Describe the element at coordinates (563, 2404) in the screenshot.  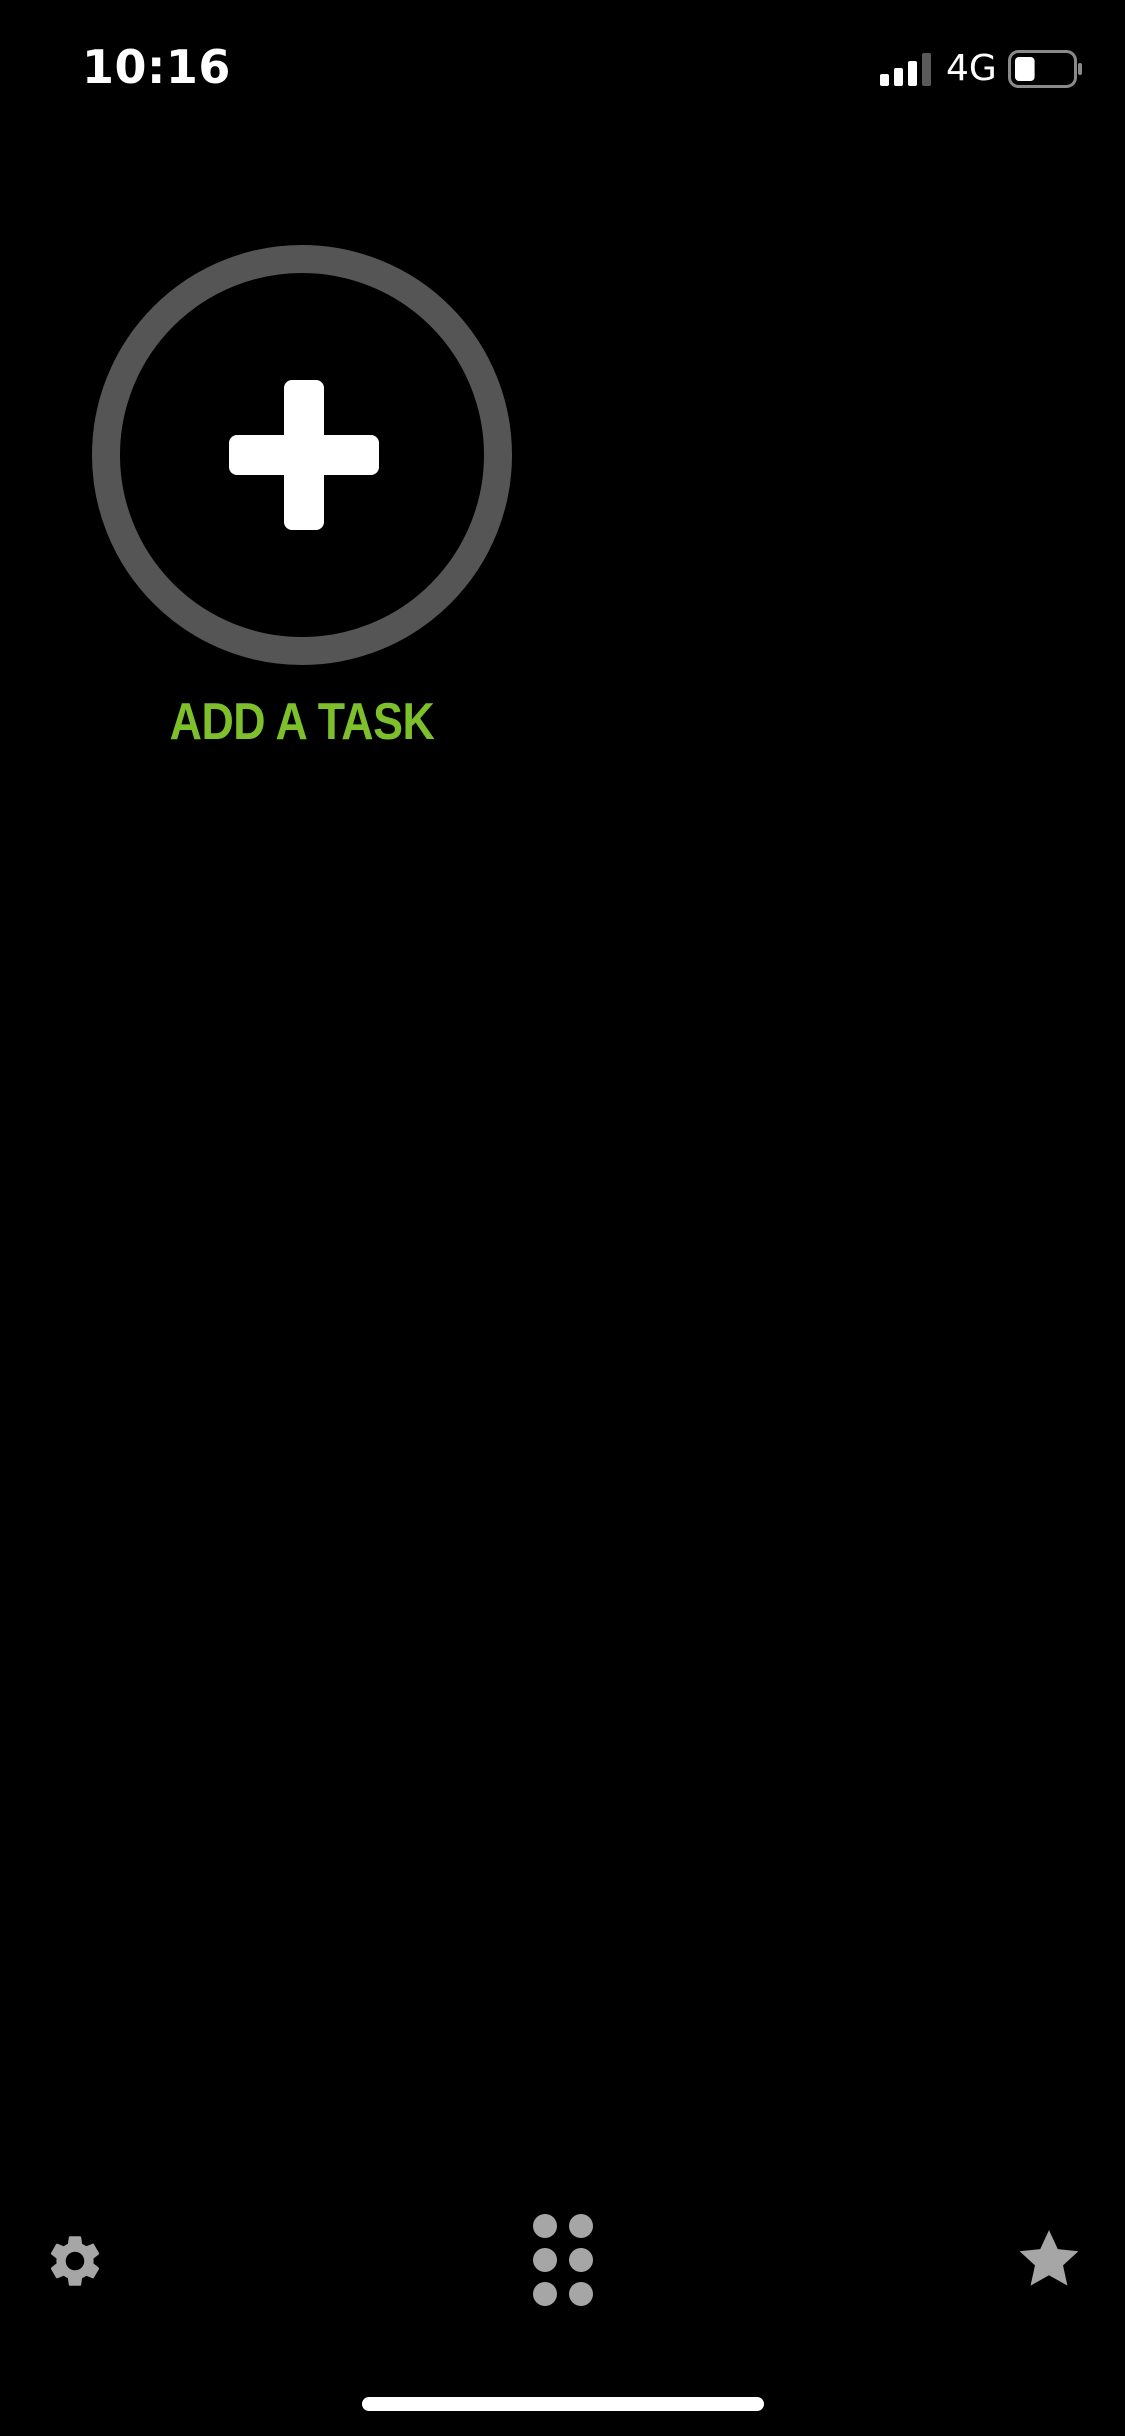
I see `home-indicator` at that location.